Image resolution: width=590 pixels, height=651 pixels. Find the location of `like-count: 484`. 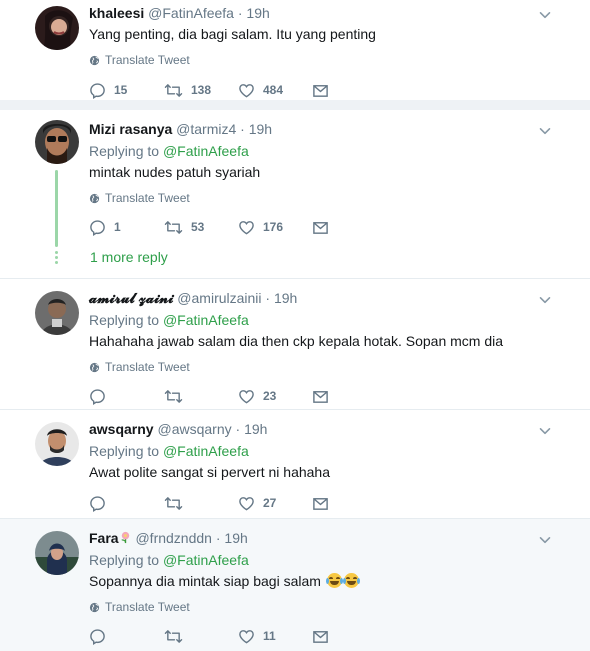

like-count: 484 is located at coordinates (273, 90).